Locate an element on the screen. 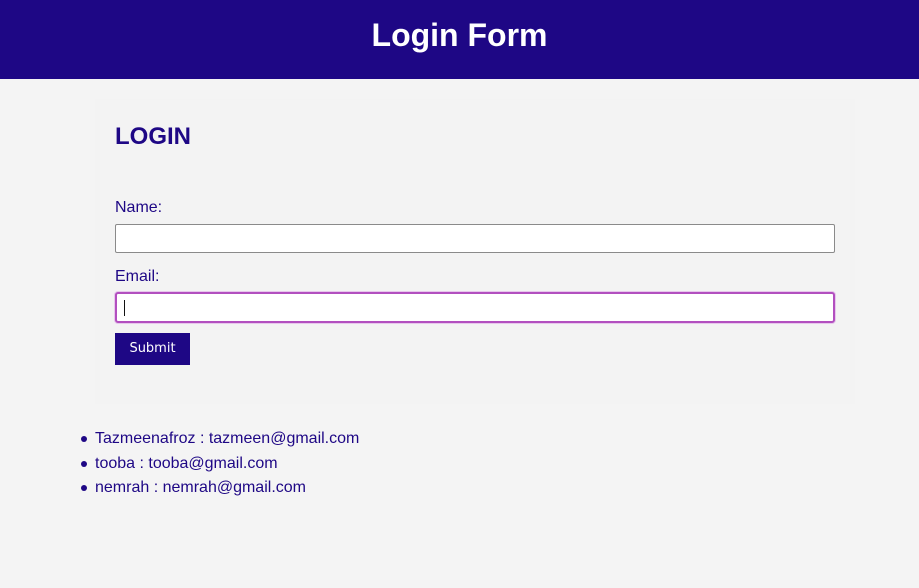 Image resolution: width=919 pixels, height=588 pixels. list-item: nemrah : nemrah@gmail.com is located at coordinates (219, 488).